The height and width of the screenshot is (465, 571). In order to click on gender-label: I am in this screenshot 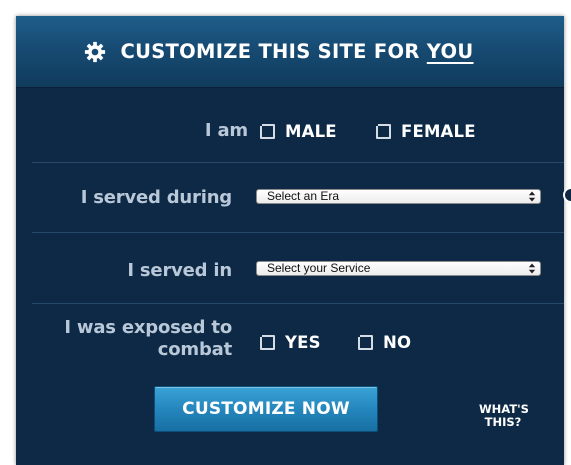, I will do `click(226, 130)`.